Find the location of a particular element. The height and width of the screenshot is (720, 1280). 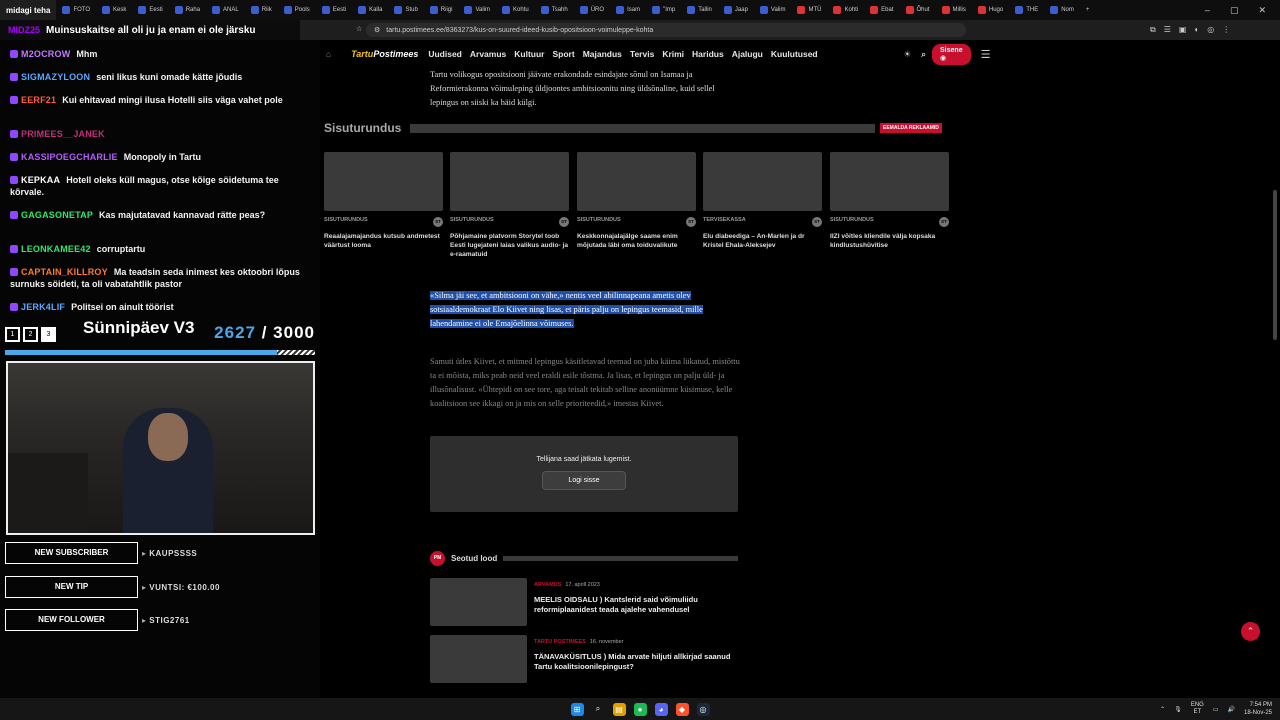

new-tab-button: + is located at coordinates (1088, 10).